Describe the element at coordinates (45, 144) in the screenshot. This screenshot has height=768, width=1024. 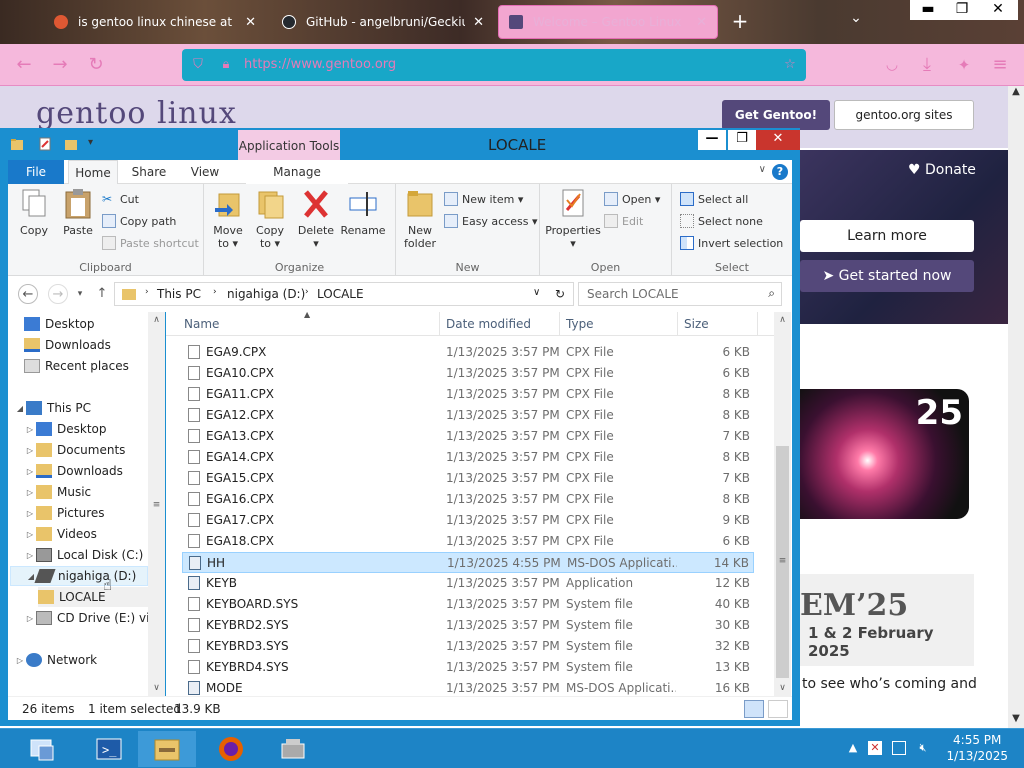
I see `properties-icon` at that location.